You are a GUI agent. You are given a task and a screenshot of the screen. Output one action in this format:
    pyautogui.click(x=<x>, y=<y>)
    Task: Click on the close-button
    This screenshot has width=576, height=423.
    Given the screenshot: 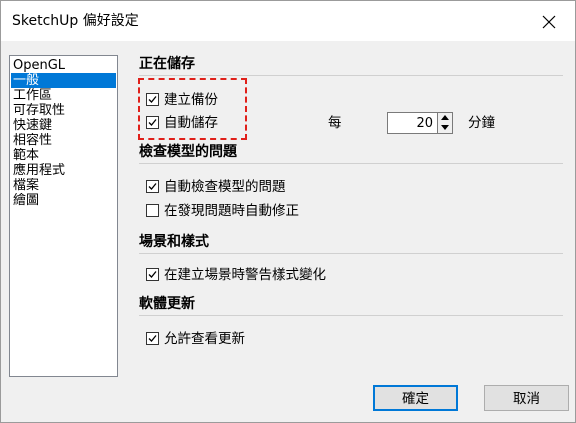 What is the action you would take?
    pyautogui.click(x=549, y=22)
    